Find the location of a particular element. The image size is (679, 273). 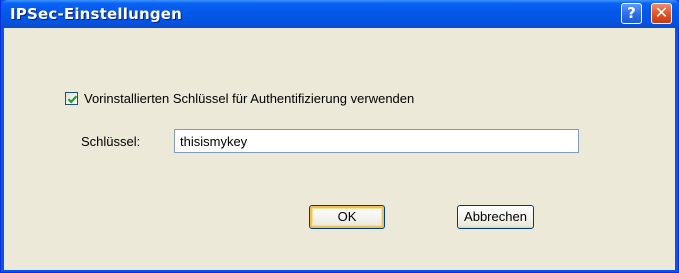

close-button: ✕ is located at coordinates (661, 13).